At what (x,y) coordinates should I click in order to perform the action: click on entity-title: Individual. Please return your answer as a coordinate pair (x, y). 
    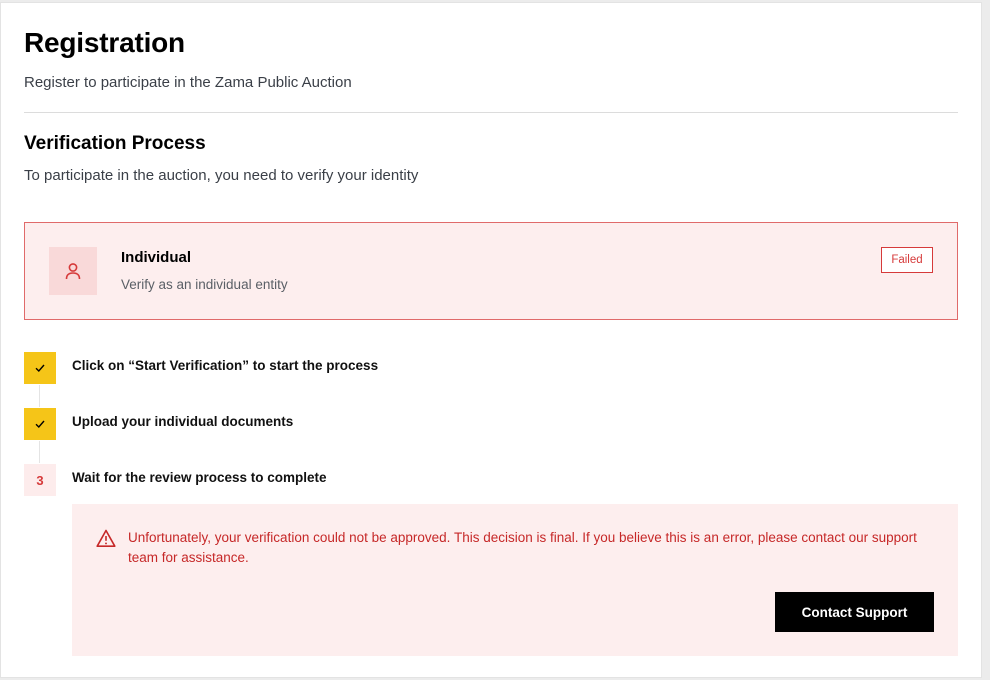
    Looking at the image, I should click on (156, 257).